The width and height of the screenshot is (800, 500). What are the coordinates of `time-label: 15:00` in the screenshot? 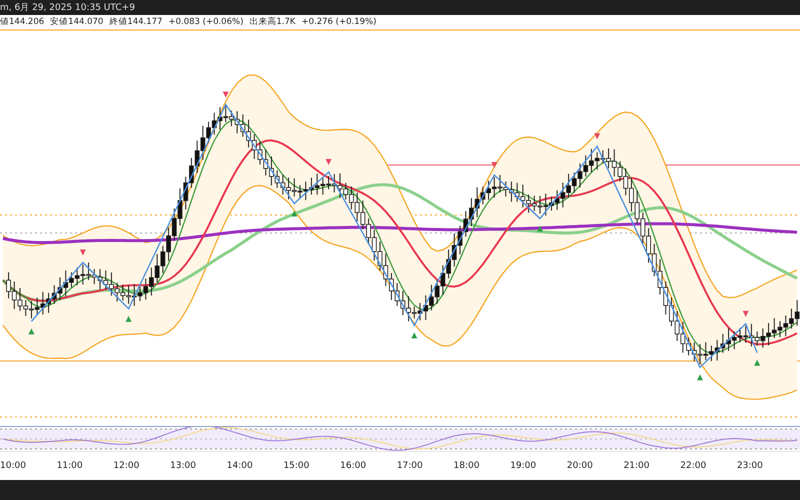 It's located at (296, 466).